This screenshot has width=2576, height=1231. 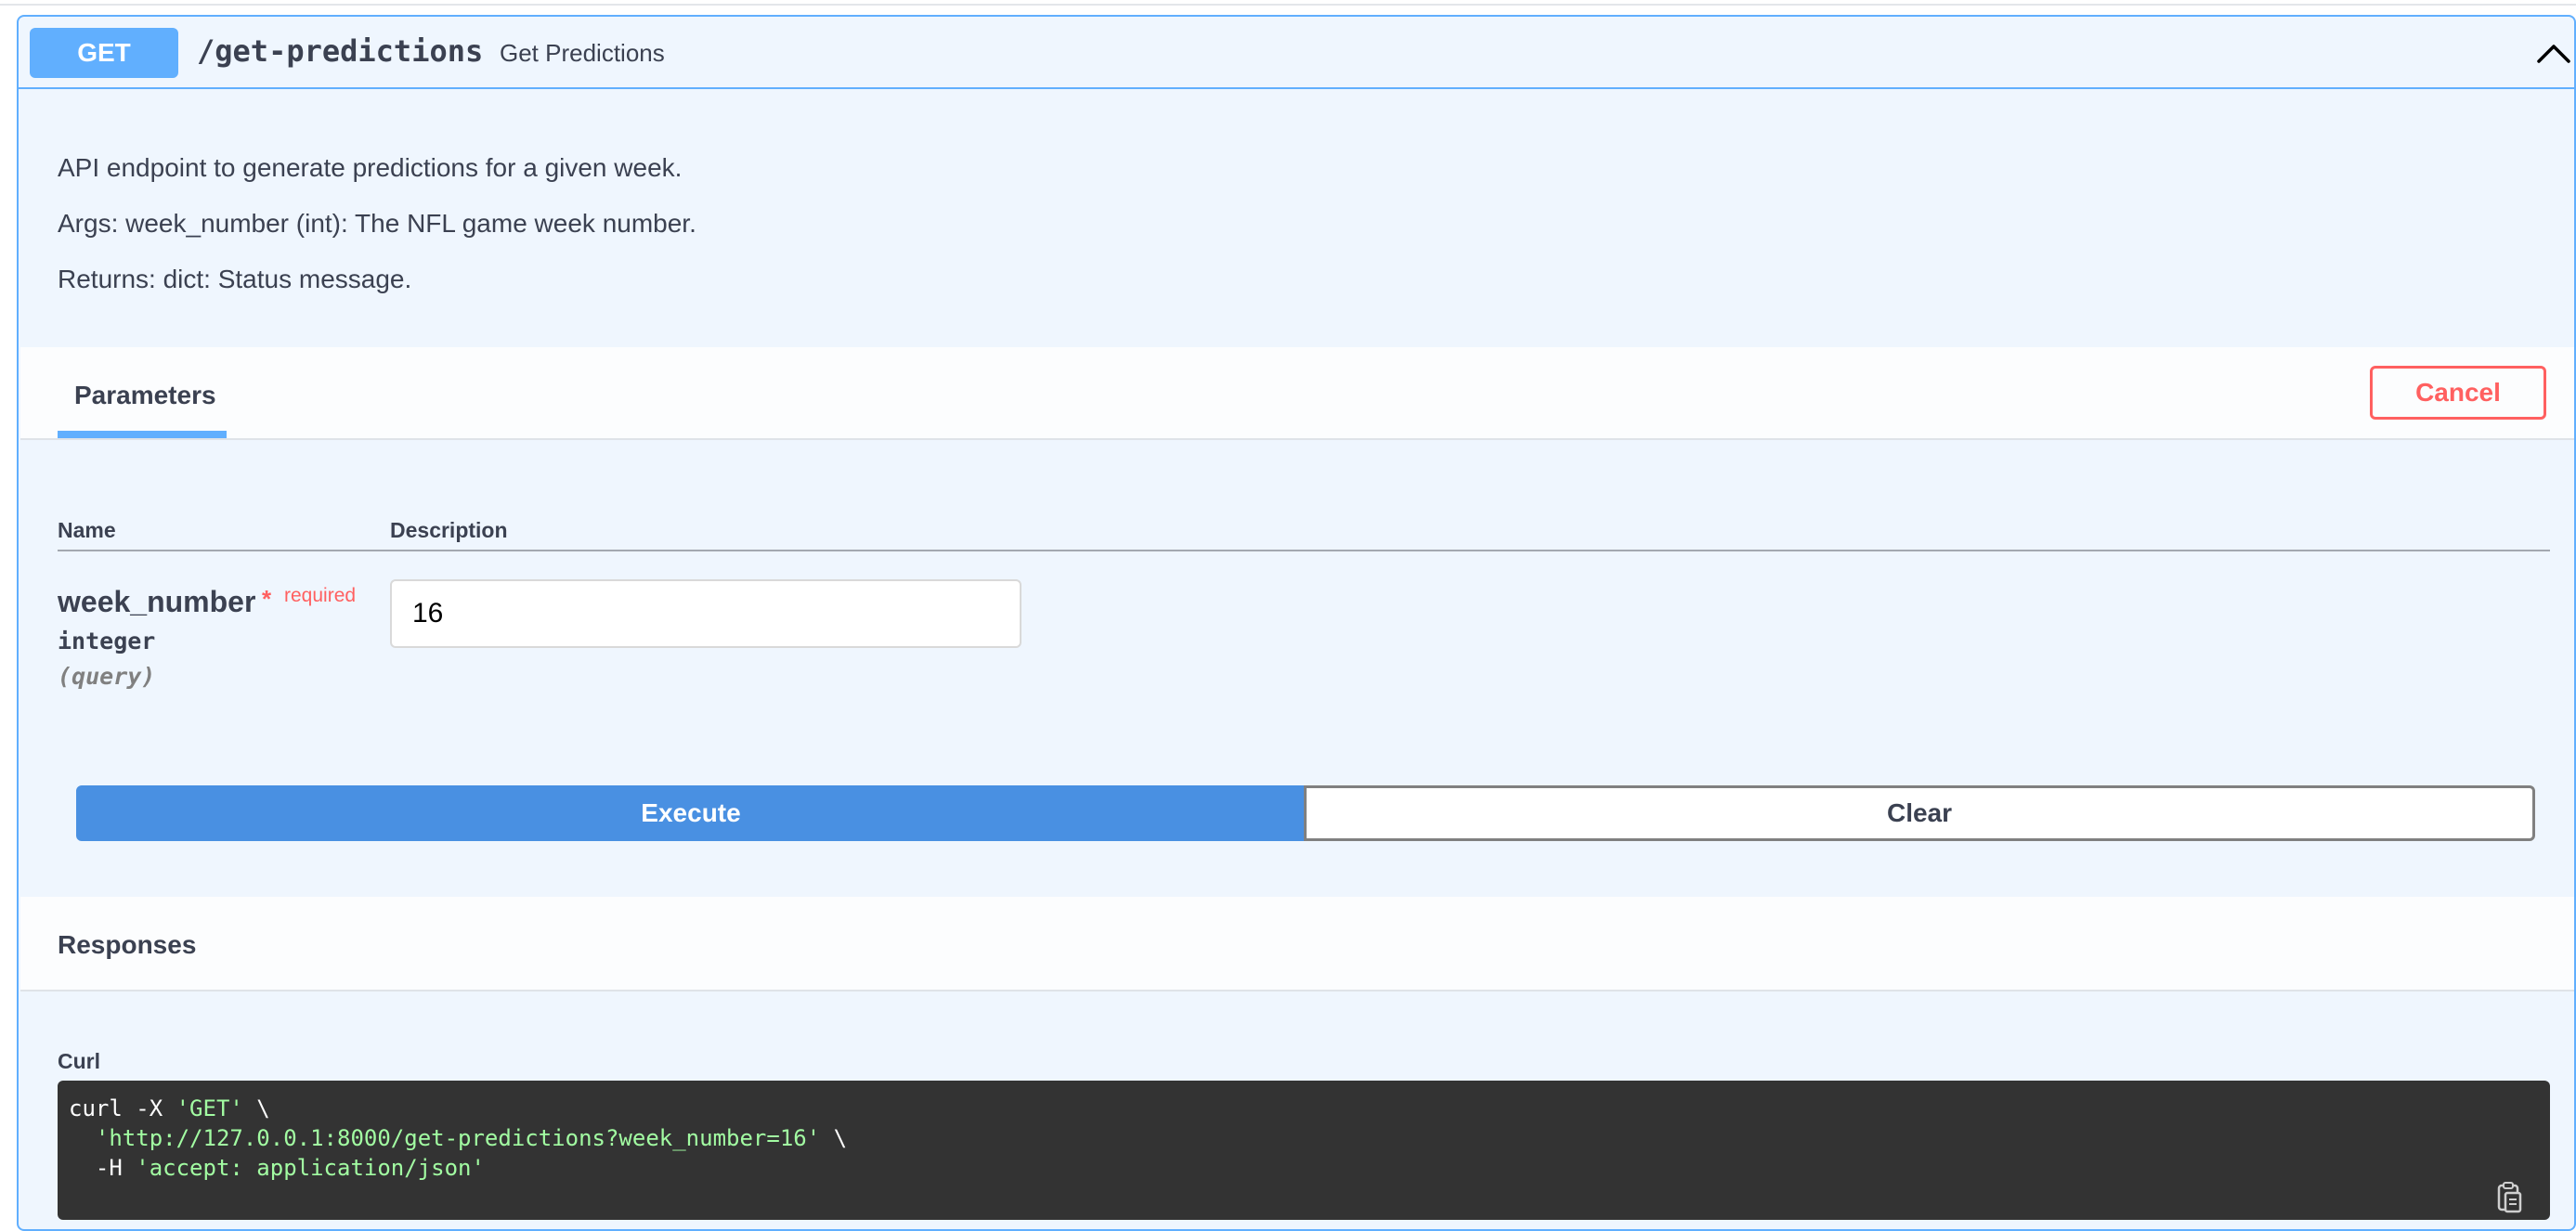 I want to click on responses-header: Responses, so click(x=1297, y=944).